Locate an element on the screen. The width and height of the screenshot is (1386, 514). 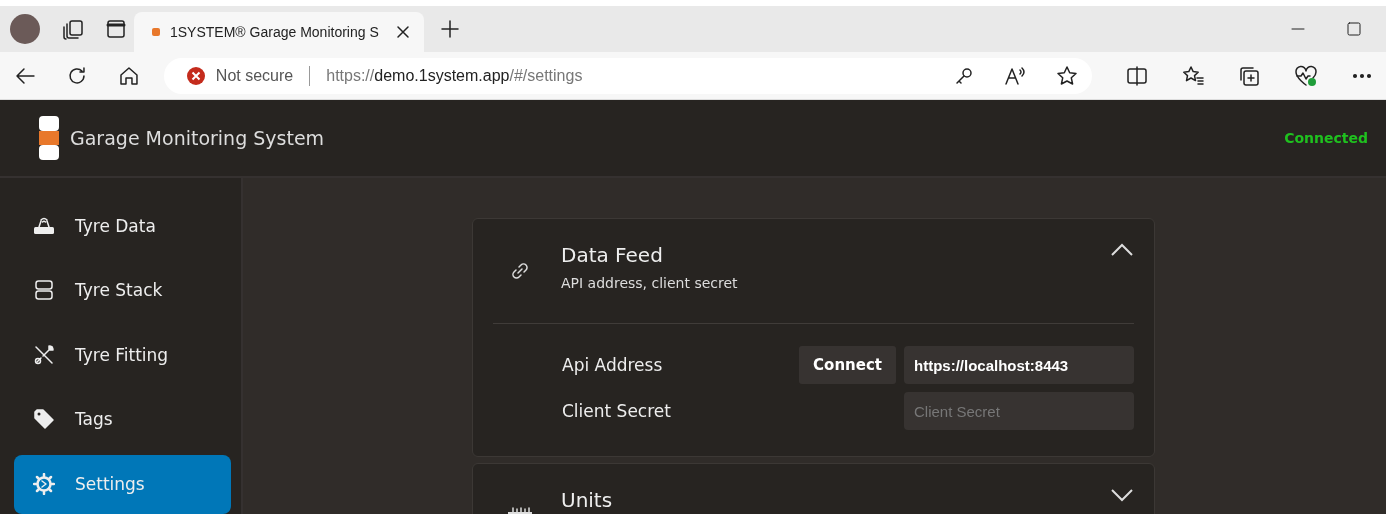
read-aloud-icon is located at coordinates (1015, 75).